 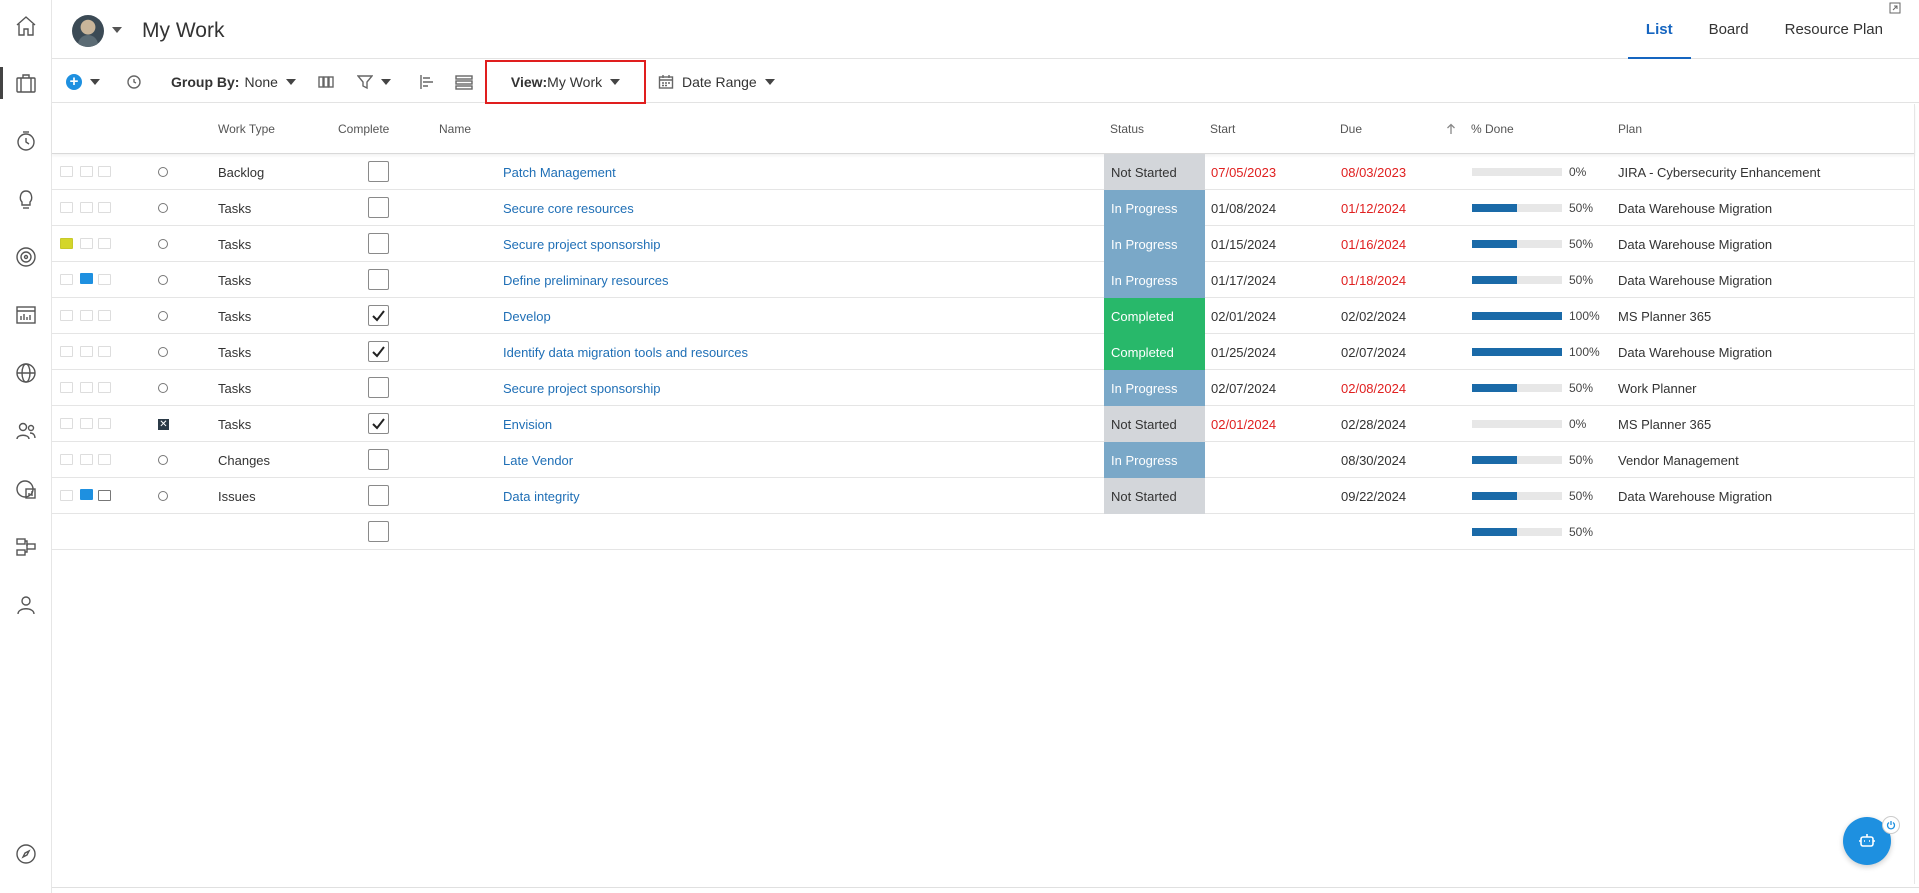 What do you see at coordinates (26, 26) in the screenshot?
I see `home-icon` at bounding box center [26, 26].